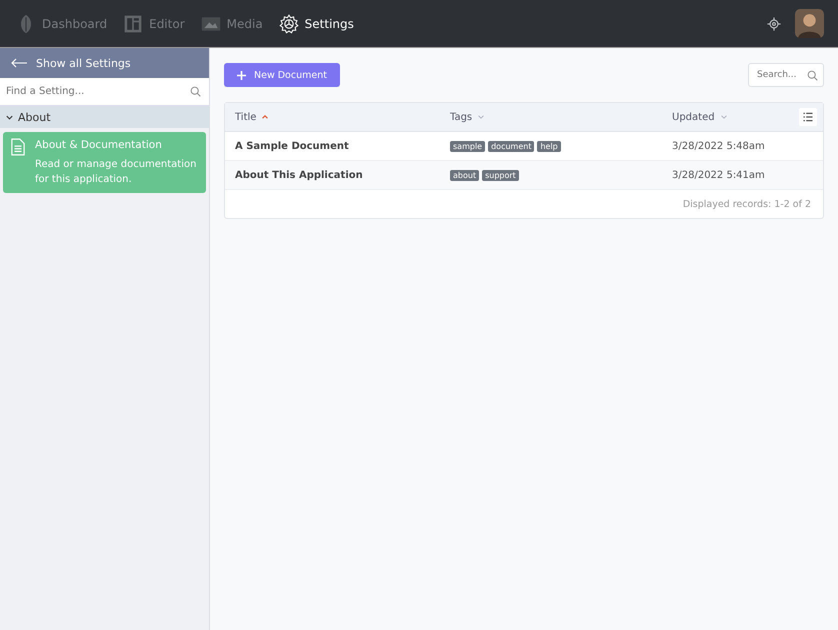 The height and width of the screenshot is (630, 838). I want to click on record-count: Displayed records: 1-2 of 2, so click(746, 204).